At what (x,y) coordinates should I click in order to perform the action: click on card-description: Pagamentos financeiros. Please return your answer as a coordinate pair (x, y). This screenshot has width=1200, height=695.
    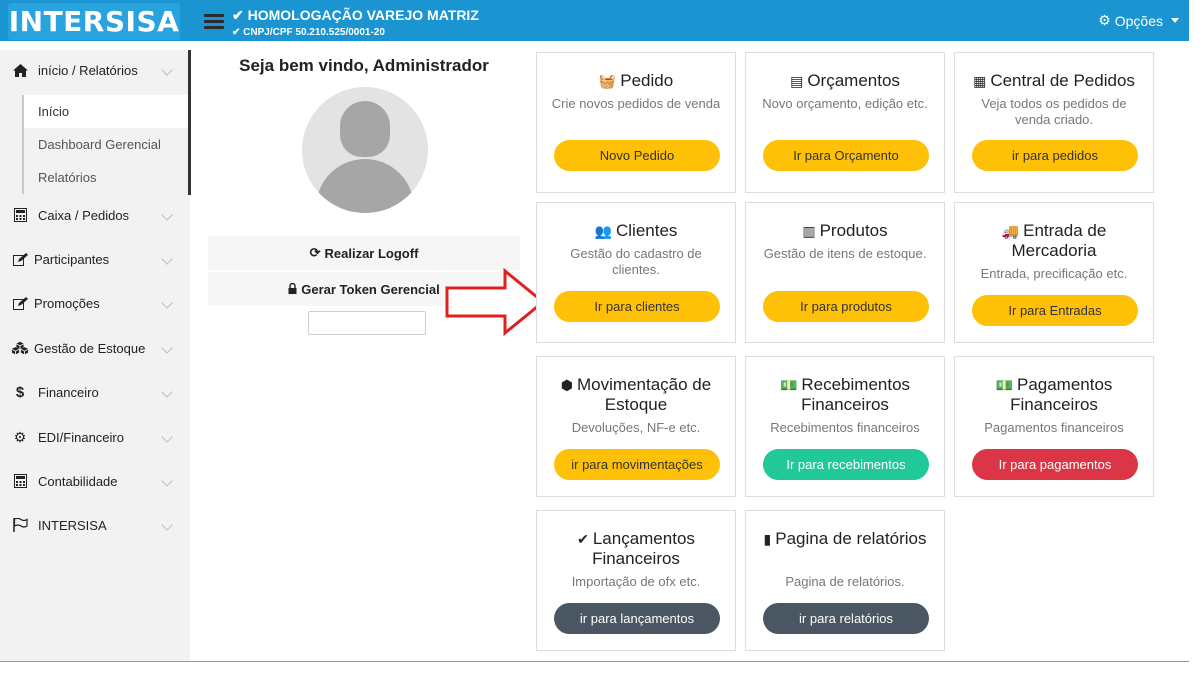
    Looking at the image, I should click on (1054, 427).